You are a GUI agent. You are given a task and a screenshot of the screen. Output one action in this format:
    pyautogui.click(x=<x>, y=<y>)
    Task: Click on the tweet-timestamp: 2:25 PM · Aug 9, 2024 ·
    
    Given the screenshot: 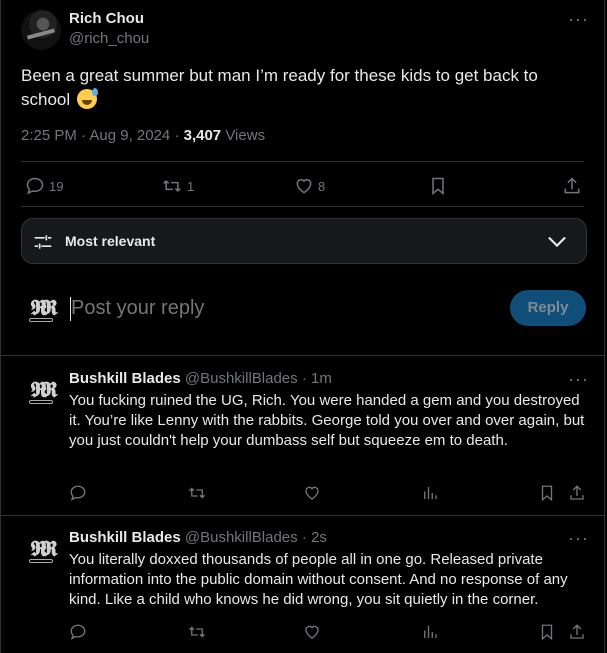 What is the action you would take?
    pyautogui.click(x=102, y=135)
    